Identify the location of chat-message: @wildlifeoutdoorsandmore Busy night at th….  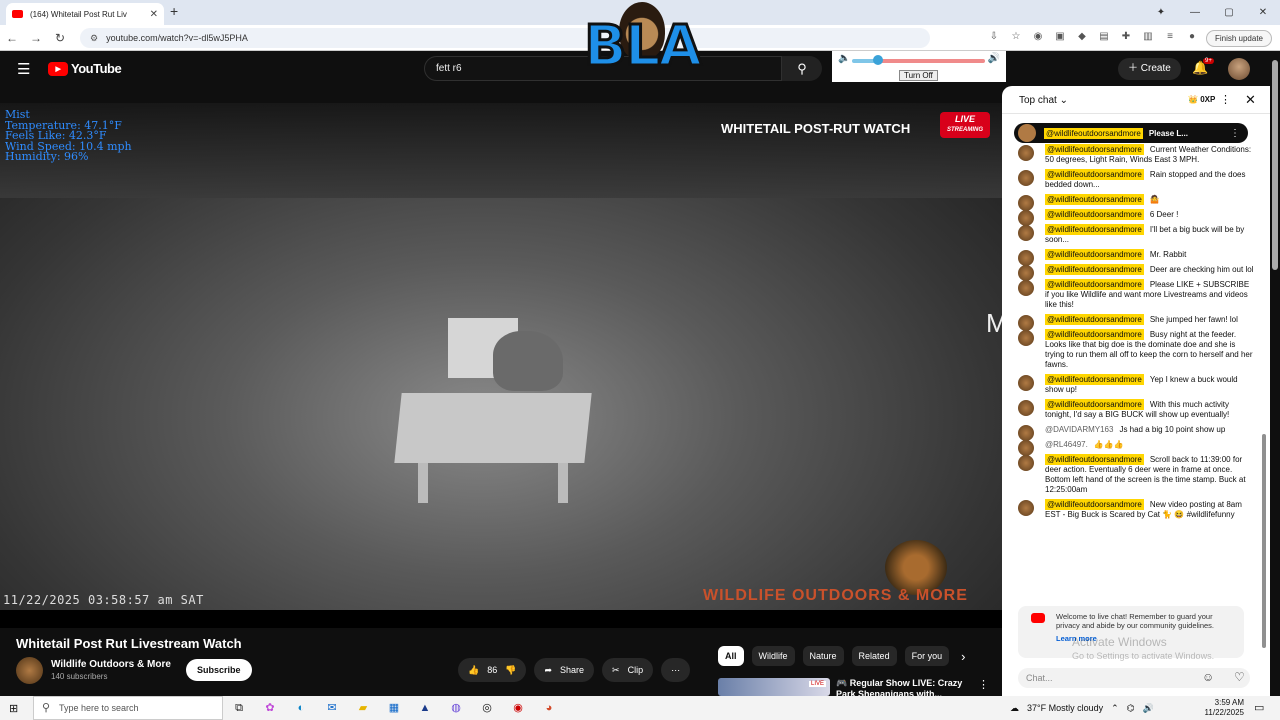
(1132, 351).